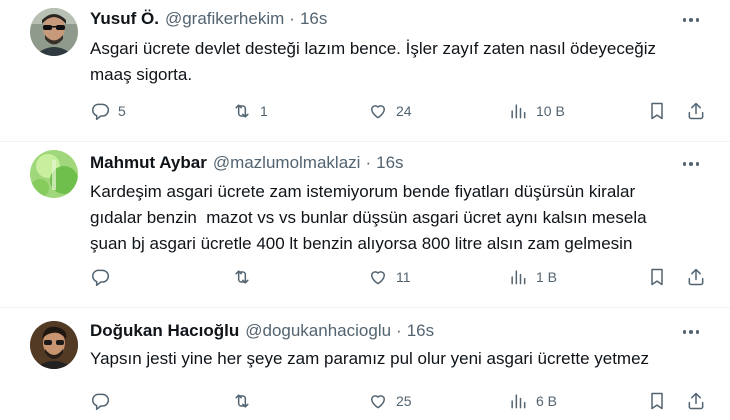 The width and height of the screenshot is (730, 420). Describe the element at coordinates (532, 401) in the screenshot. I see `views-button: 6 B` at that location.